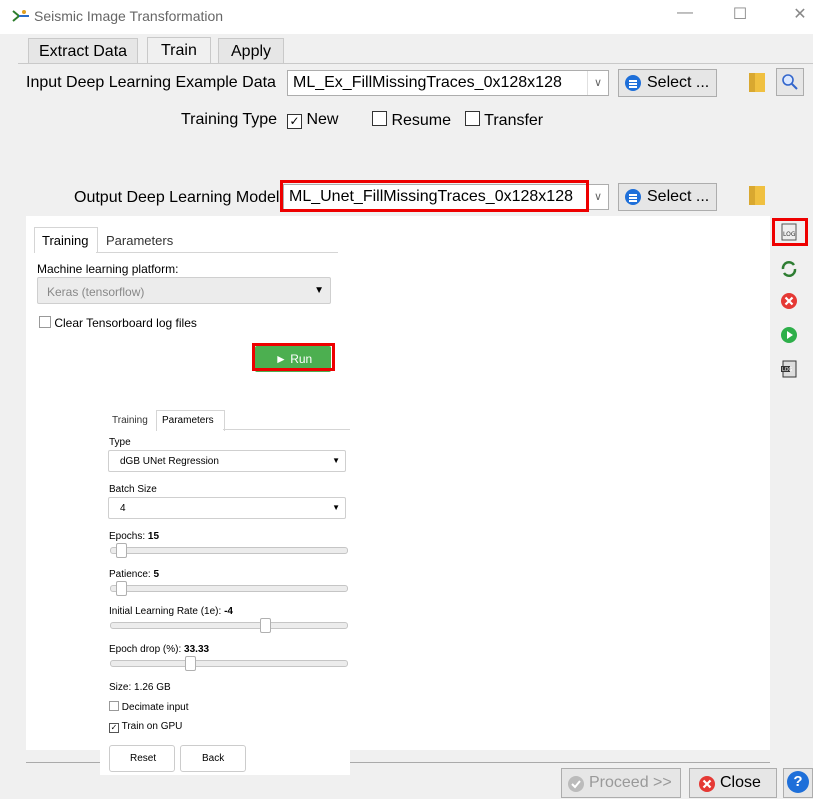  What do you see at coordinates (118, 323) in the screenshot?
I see `clear-logs-option: Clear Tensorboard log files` at bounding box center [118, 323].